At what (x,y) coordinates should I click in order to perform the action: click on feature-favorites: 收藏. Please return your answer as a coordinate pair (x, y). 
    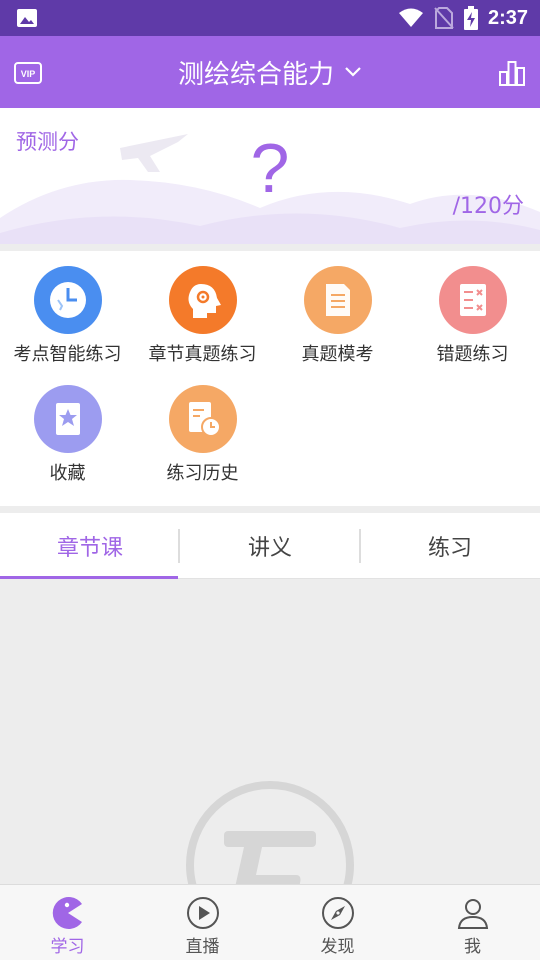
    Looking at the image, I should click on (67, 435).